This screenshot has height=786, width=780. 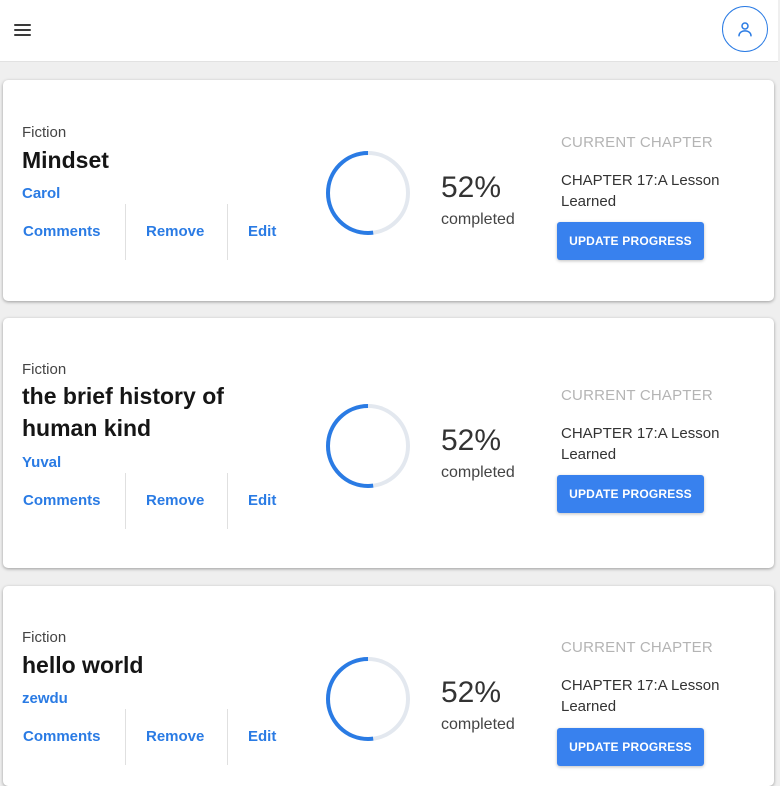 What do you see at coordinates (41, 193) in the screenshot?
I see `book-author-link: Carol` at bounding box center [41, 193].